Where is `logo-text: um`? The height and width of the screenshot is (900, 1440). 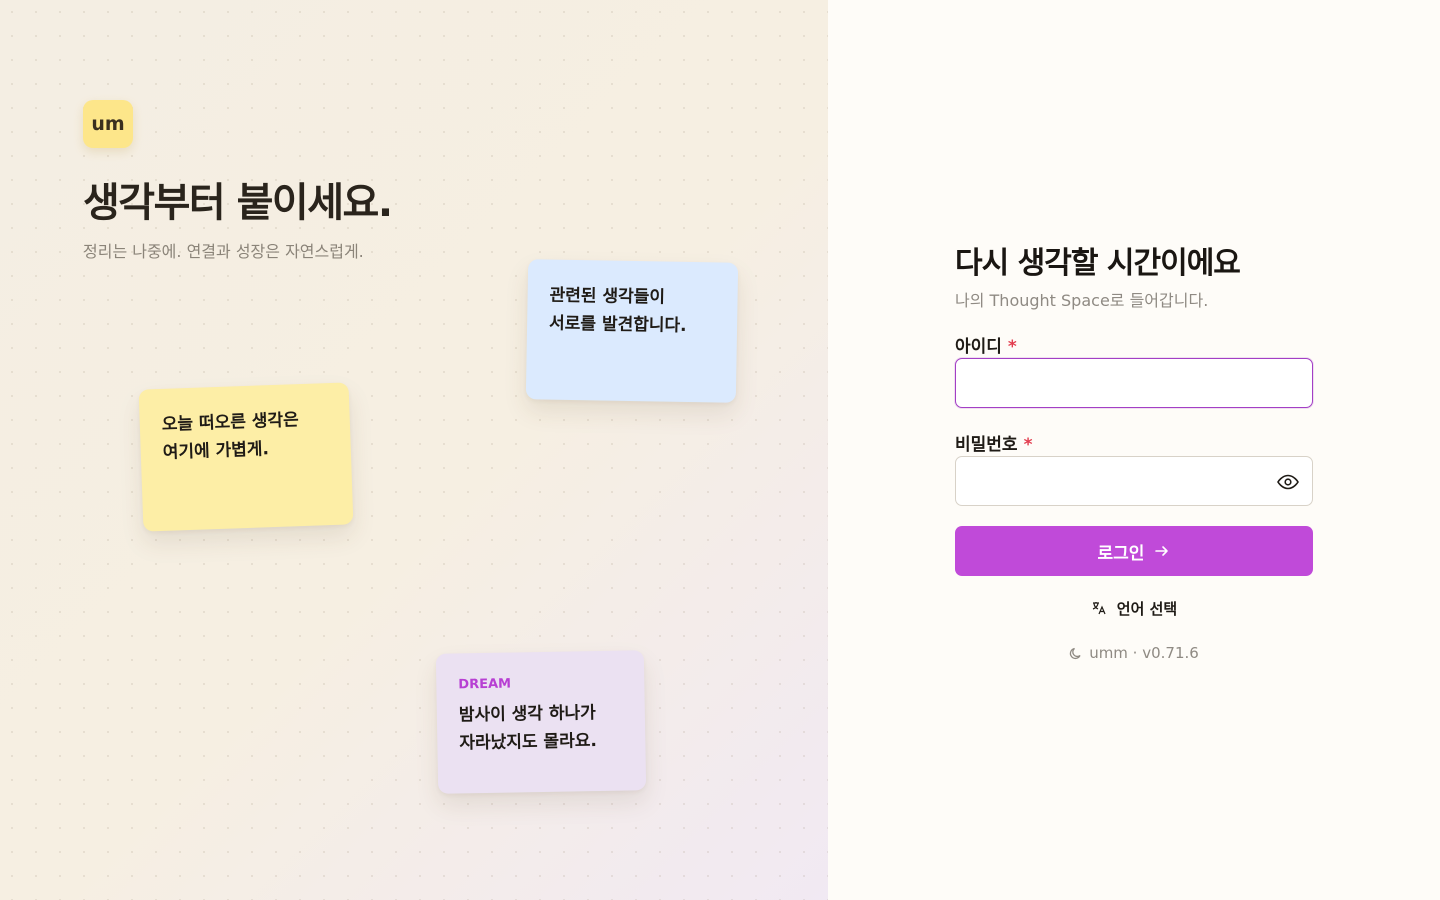
logo-text: um is located at coordinates (108, 124).